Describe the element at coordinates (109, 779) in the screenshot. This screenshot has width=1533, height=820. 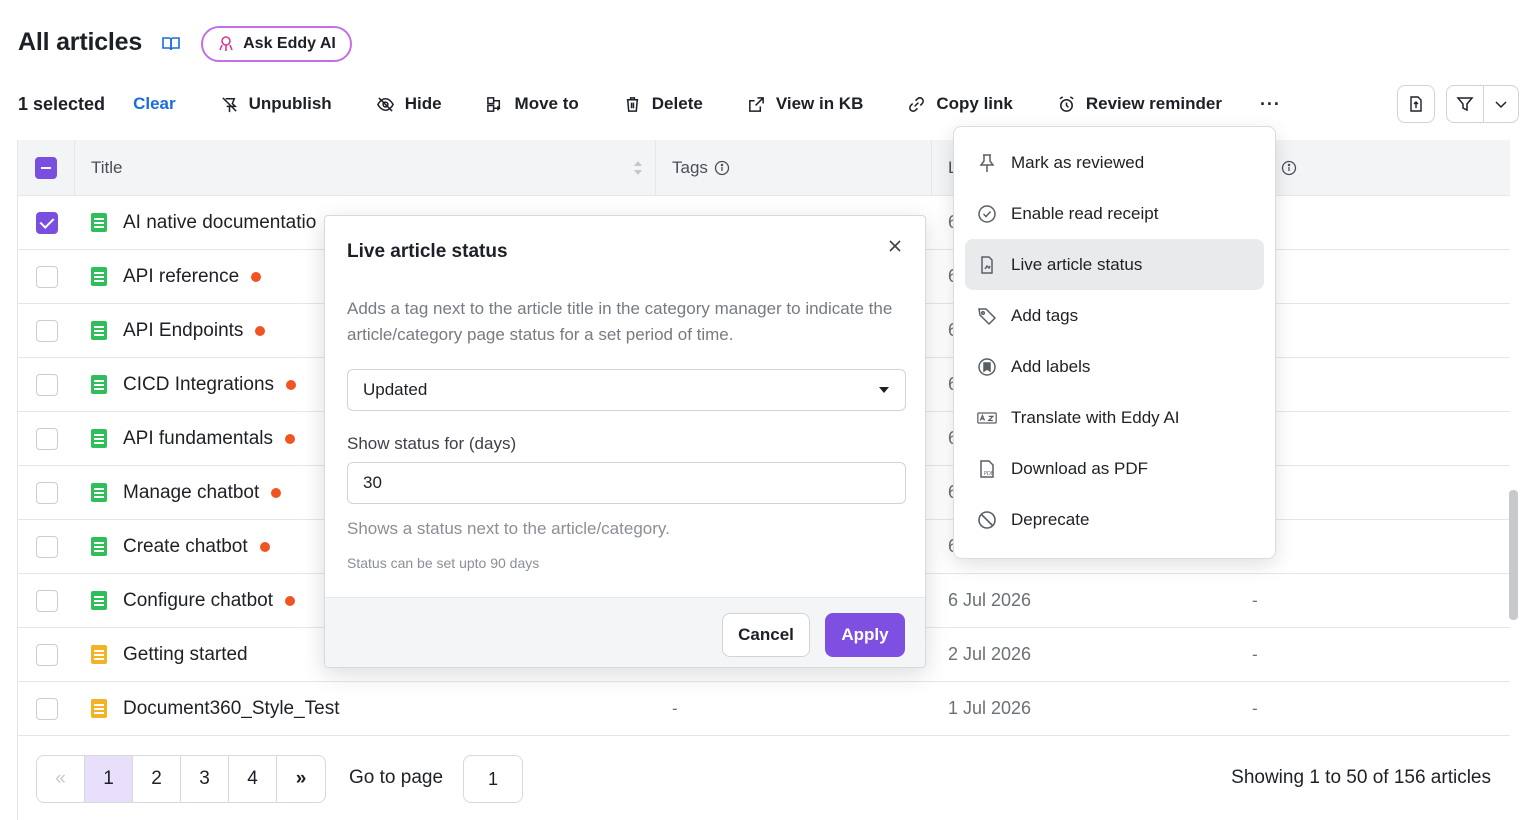
I see `page-button: 1` at that location.